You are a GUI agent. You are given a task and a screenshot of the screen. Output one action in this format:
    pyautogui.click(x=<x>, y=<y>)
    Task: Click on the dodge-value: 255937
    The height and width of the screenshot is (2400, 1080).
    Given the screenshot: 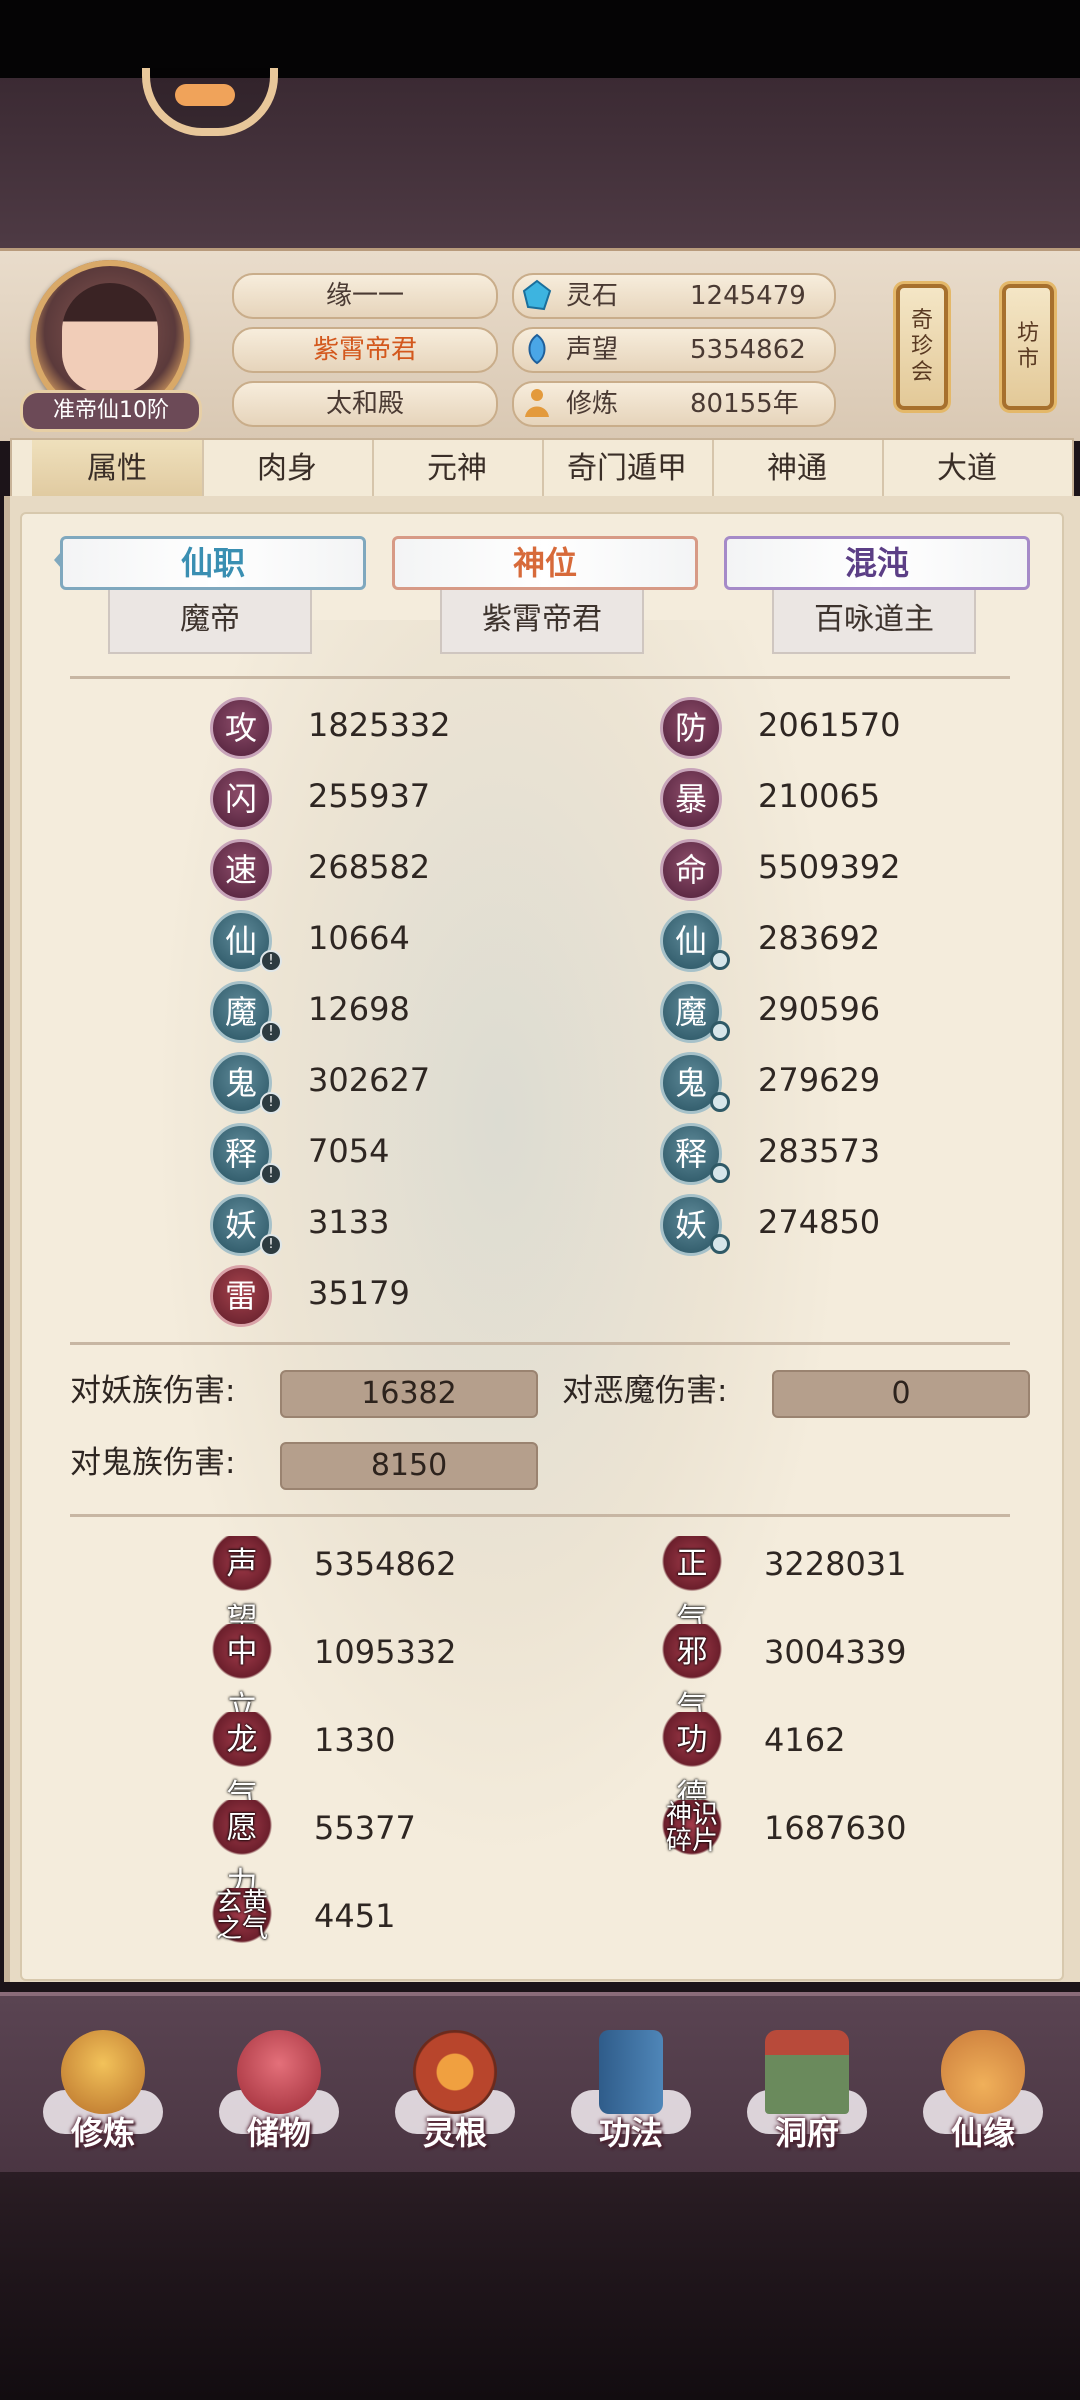 What is the action you would take?
    pyautogui.click(x=369, y=796)
    